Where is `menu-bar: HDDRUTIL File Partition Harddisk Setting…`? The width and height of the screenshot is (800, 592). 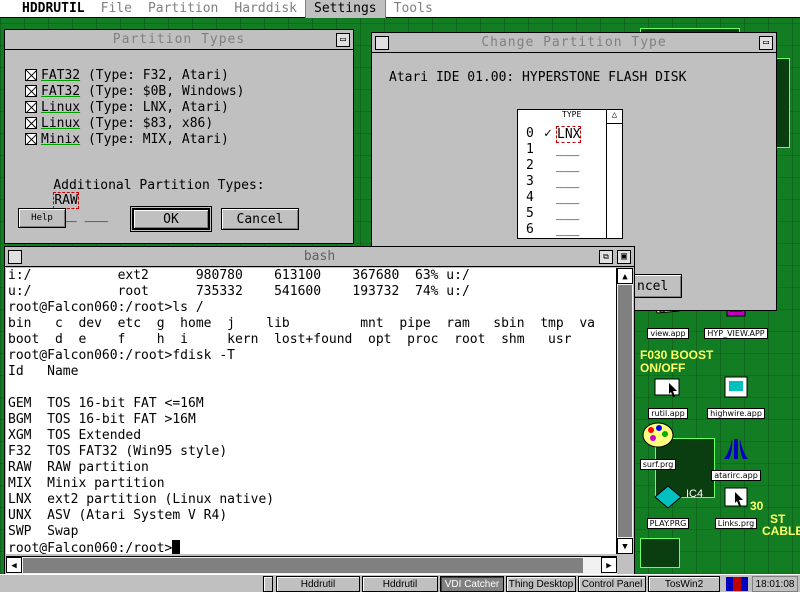
menu-bar: HDDRUTIL File Partition Harddisk Setting… is located at coordinates (400, 9).